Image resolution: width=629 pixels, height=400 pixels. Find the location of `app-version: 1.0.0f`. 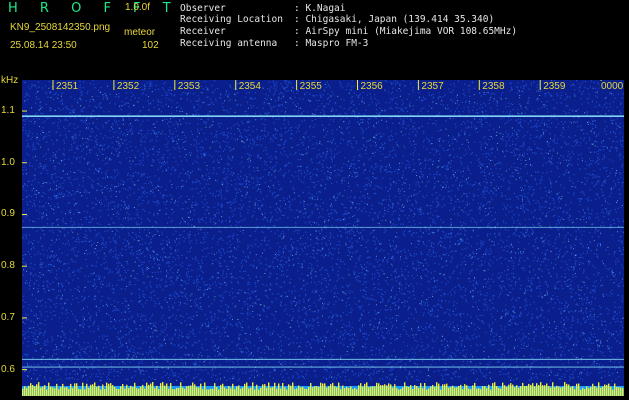

app-version: 1.0.0f is located at coordinates (138, 7).